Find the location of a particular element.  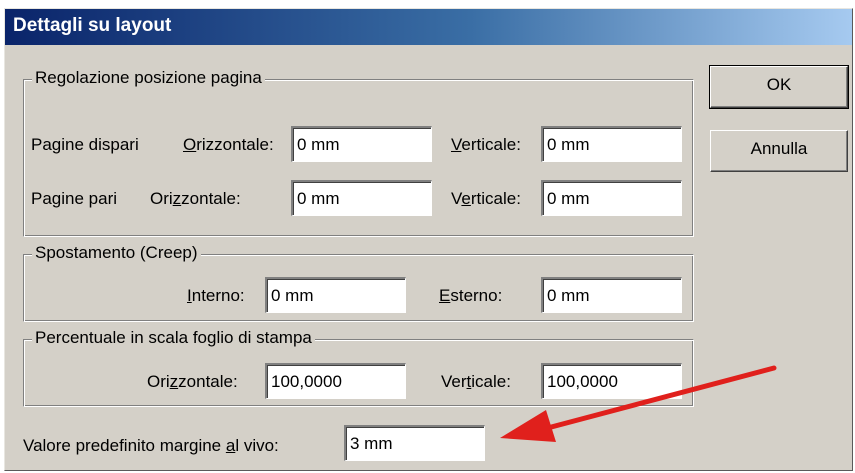

bleed-label: Valore predefinito margine al vivo: is located at coordinates (151, 445).